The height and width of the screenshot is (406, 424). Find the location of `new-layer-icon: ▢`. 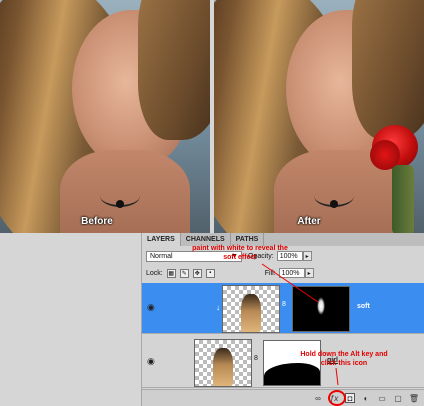

new-layer-icon: ▢ is located at coordinates (398, 398).